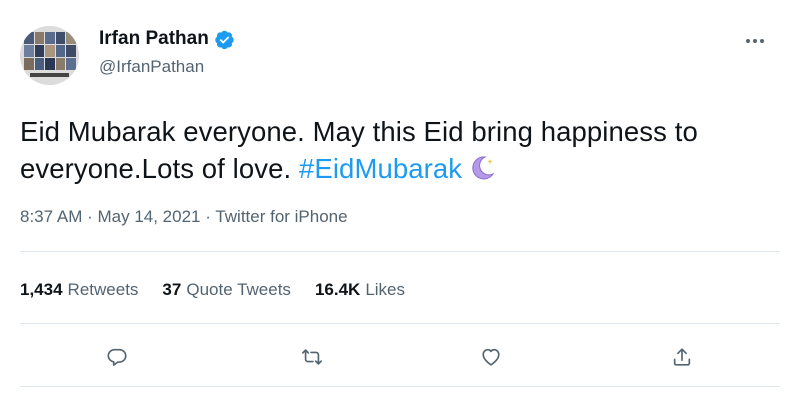 Image resolution: width=800 pixels, height=400 pixels. Describe the element at coordinates (238, 289) in the screenshot. I see `quote-tweets-label: Quote Tweets` at that location.